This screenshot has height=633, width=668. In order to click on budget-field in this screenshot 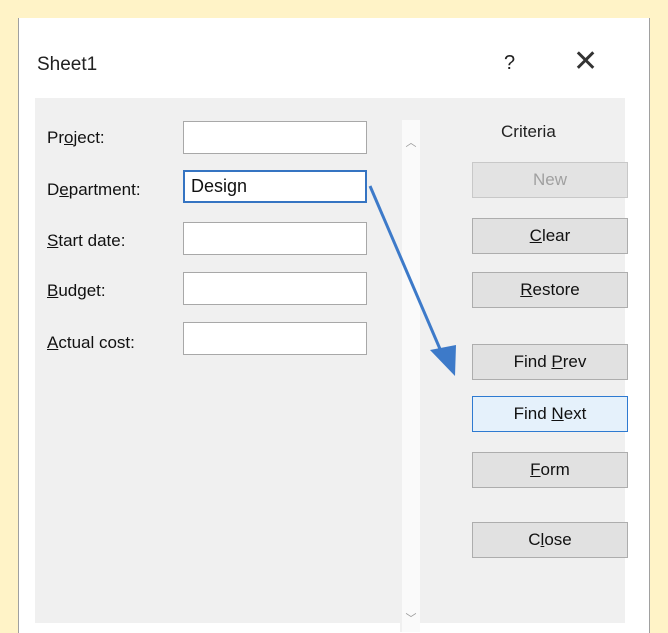, I will do `click(275, 288)`.